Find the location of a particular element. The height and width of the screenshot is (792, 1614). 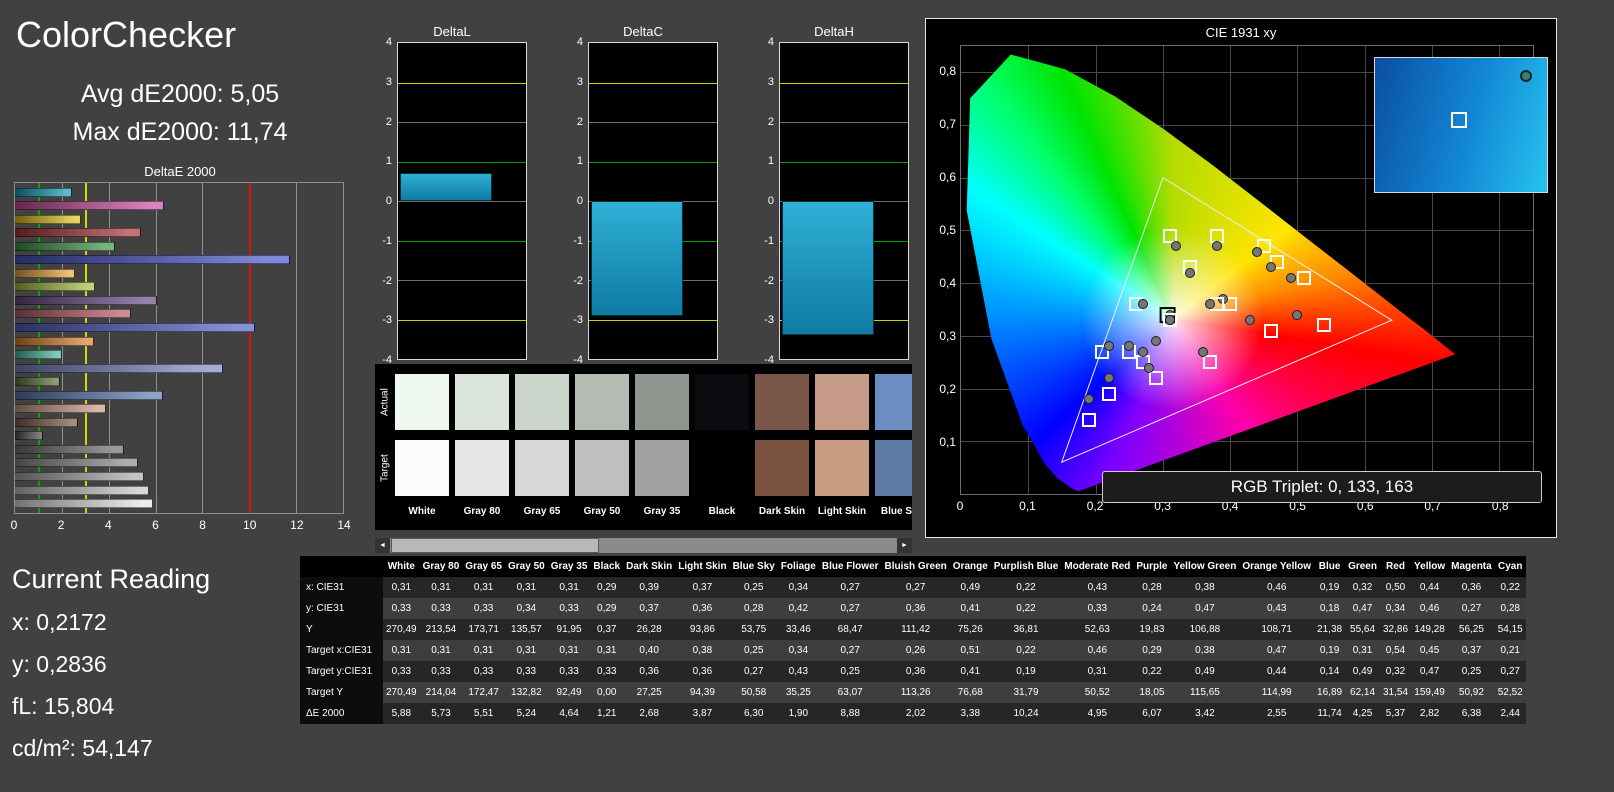

column-header: Black is located at coordinates (607, 566).